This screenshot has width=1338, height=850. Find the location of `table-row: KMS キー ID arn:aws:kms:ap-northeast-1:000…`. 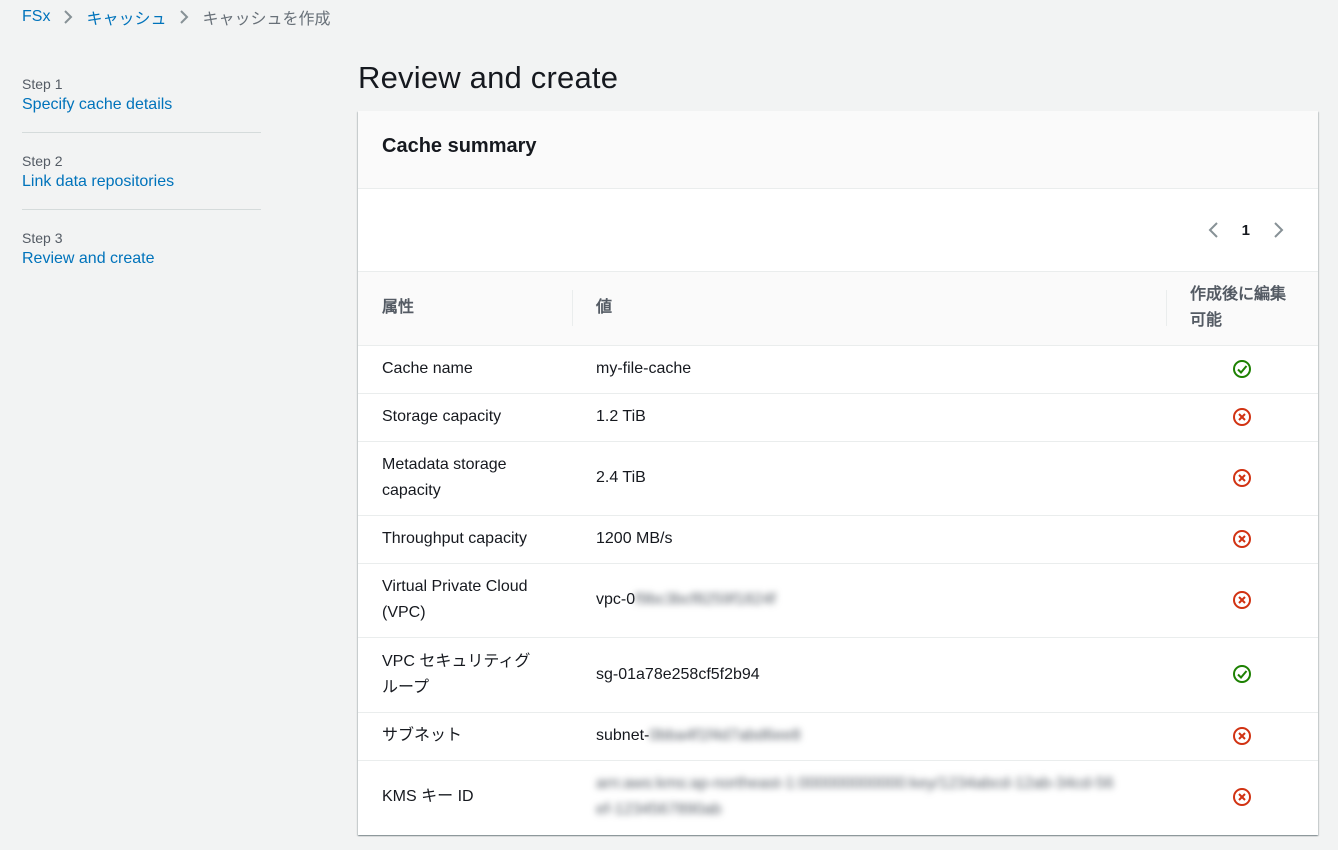

table-row: KMS キー ID arn:aws:kms:ap-northeast-1:000… is located at coordinates (838, 797).